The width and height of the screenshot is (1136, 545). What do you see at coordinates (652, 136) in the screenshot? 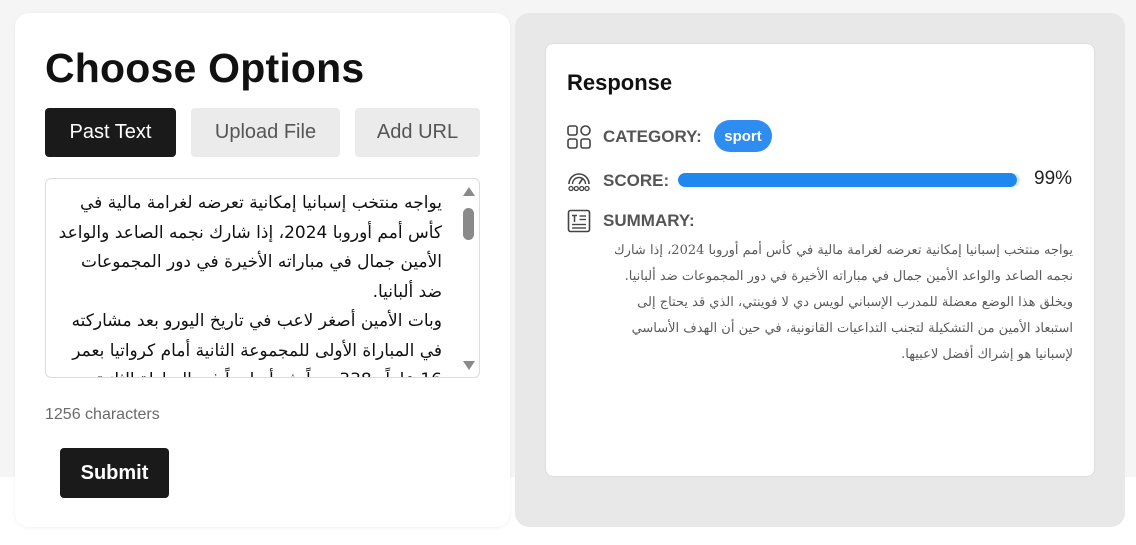
I see `category-label: CATEGORY:` at bounding box center [652, 136].